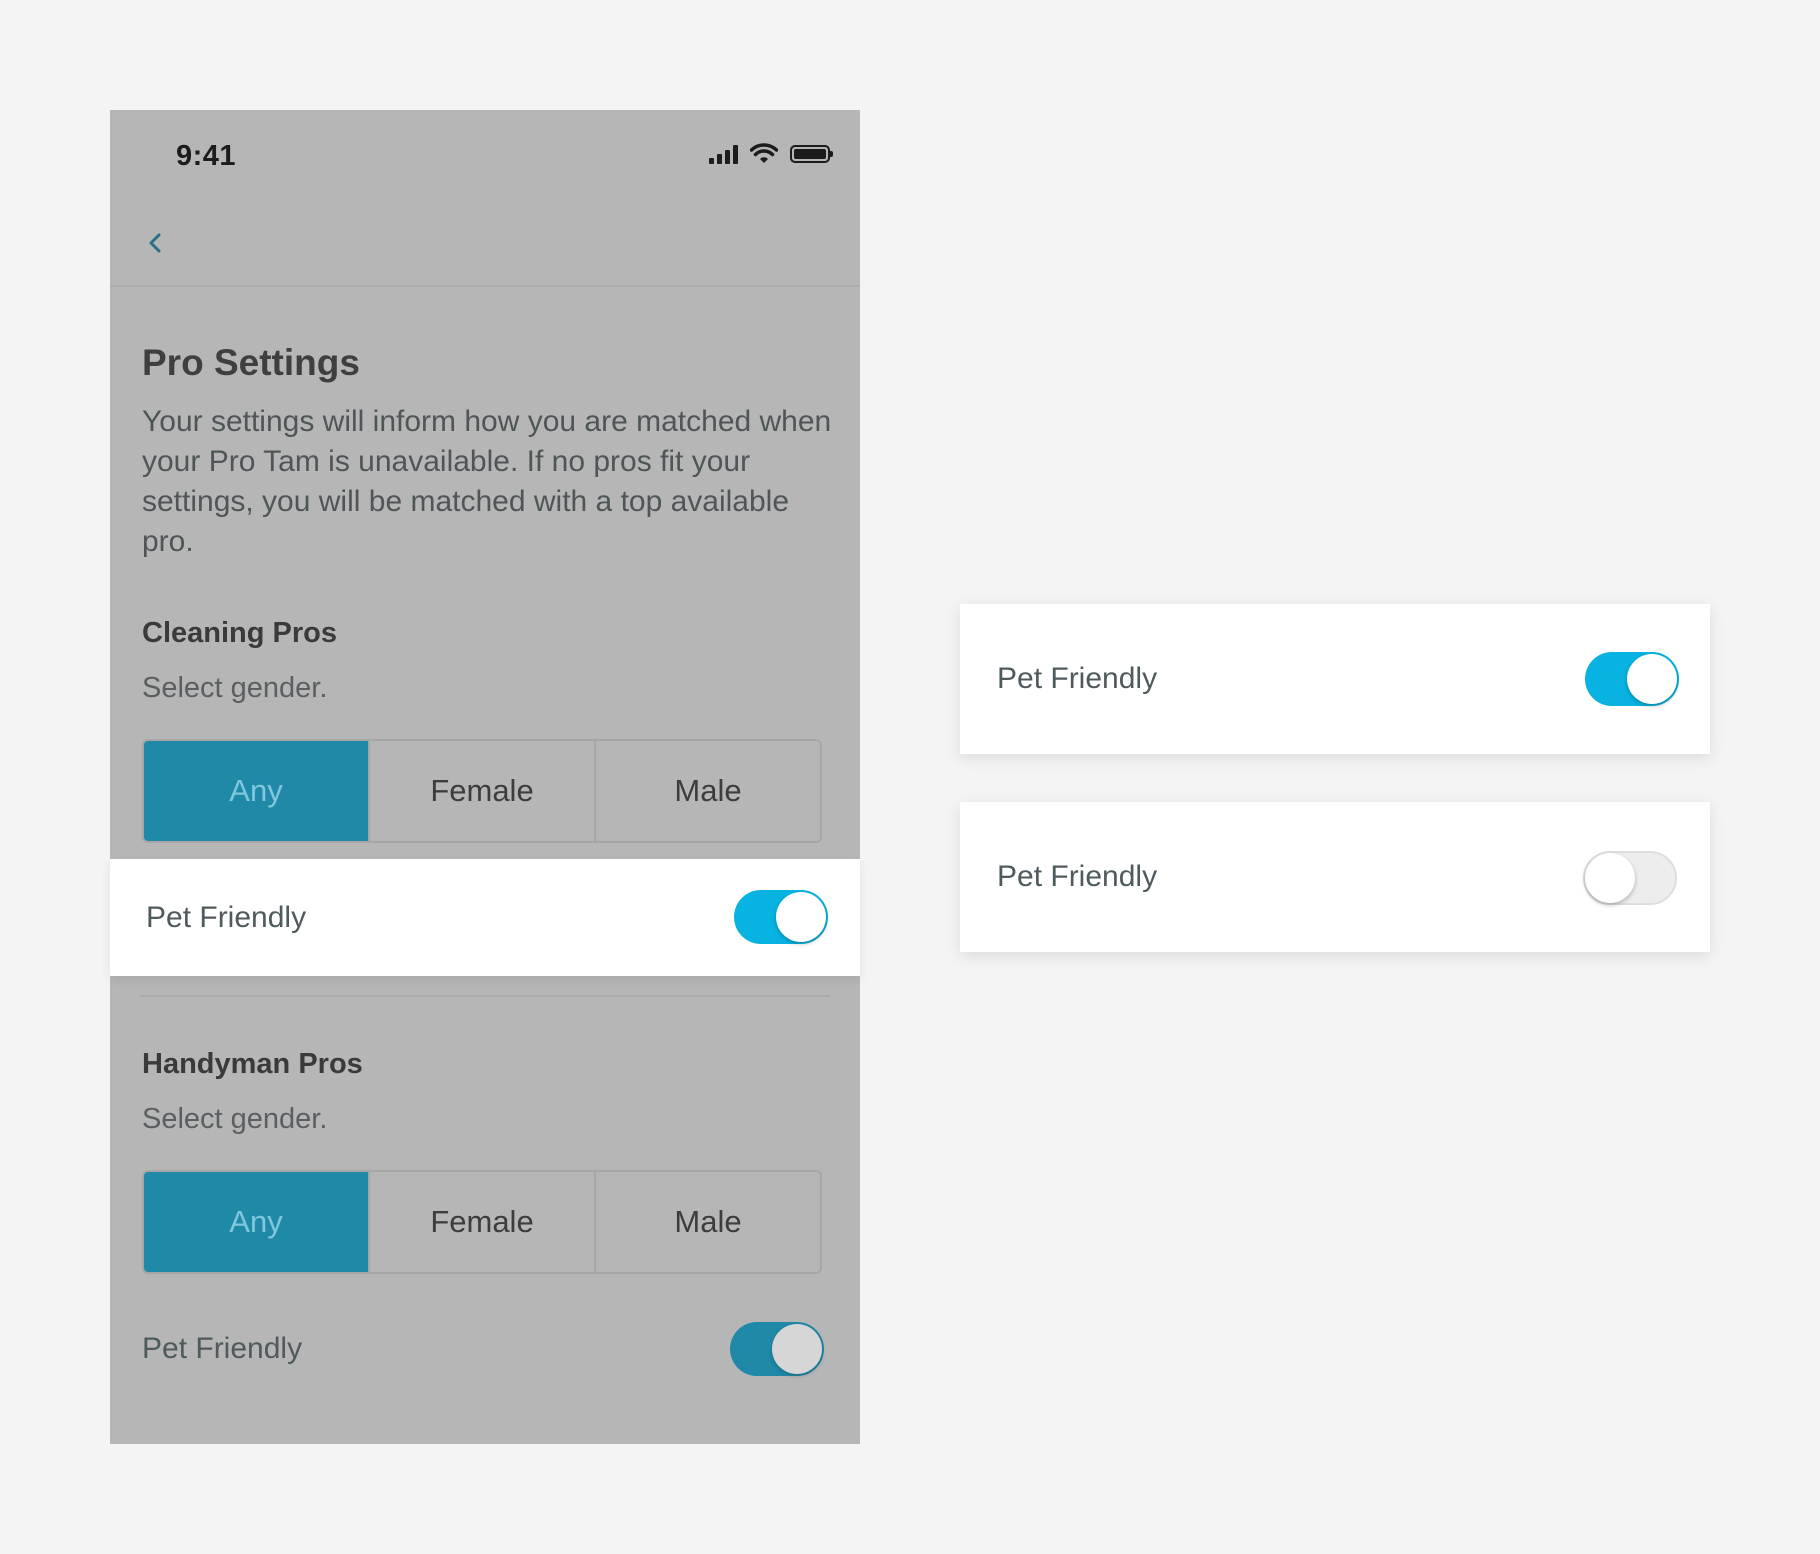  Describe the element at coordinates (1077, 876) in the screenshot. I see `pet-friendly-label-off: Pet Friendly` at that location.